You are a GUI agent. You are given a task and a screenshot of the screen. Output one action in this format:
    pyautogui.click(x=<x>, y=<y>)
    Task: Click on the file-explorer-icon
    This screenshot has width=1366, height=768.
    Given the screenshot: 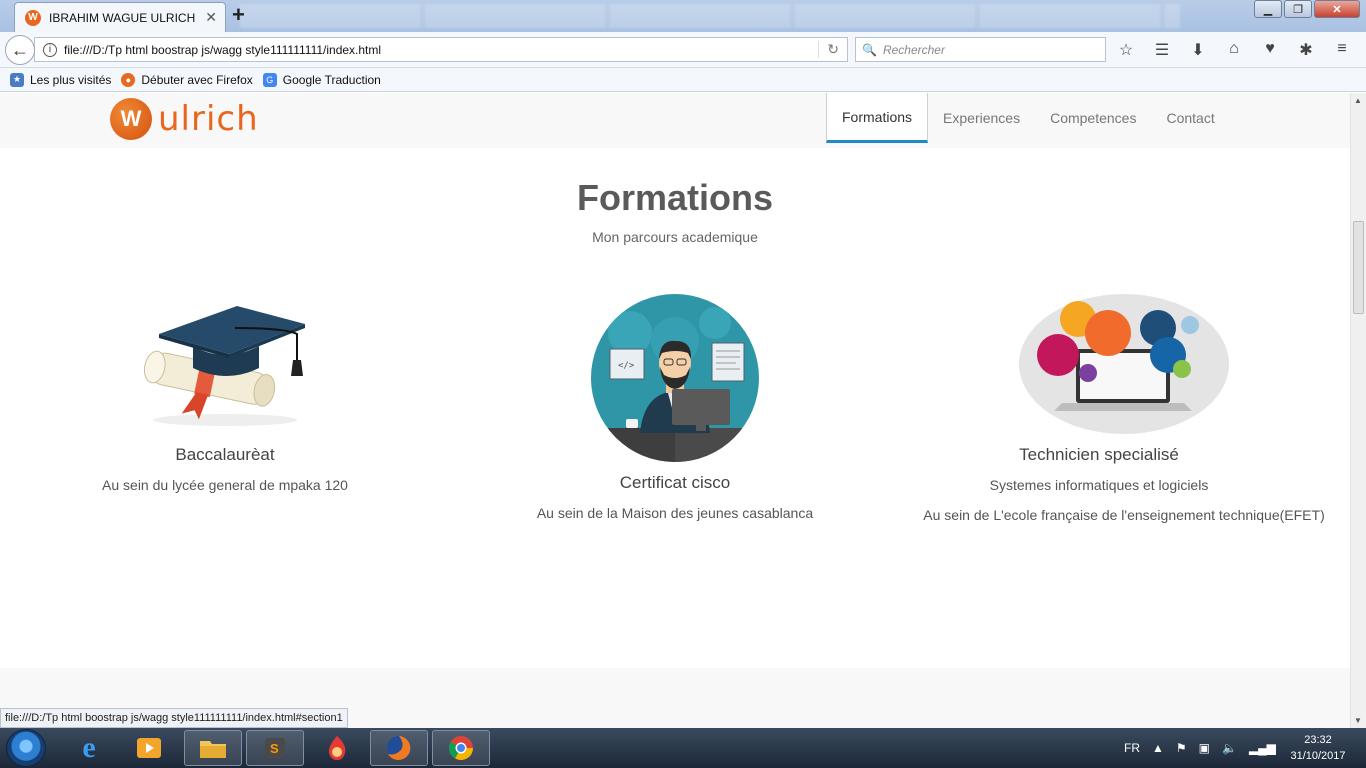 What is the action you would take?
    pyautogui.click(x=213, y=748)
    